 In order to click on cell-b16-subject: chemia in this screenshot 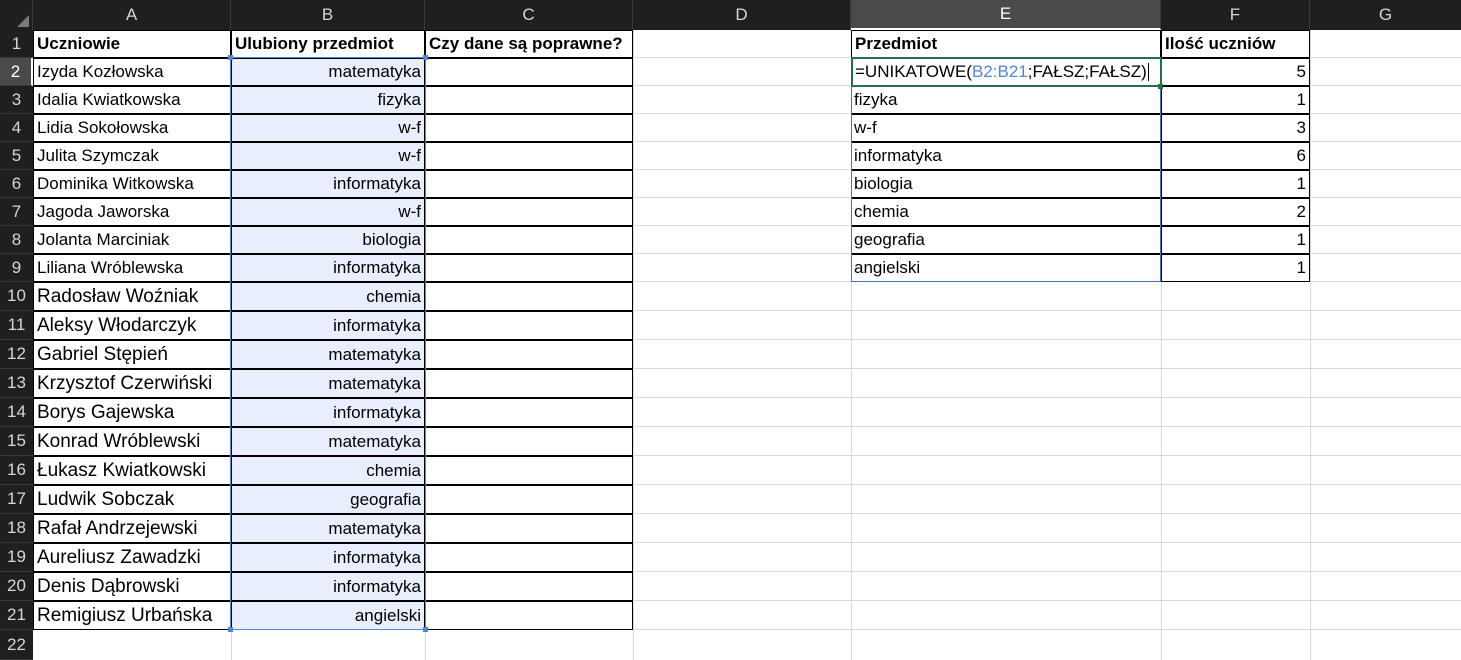, I will do `click(328, 470)`.